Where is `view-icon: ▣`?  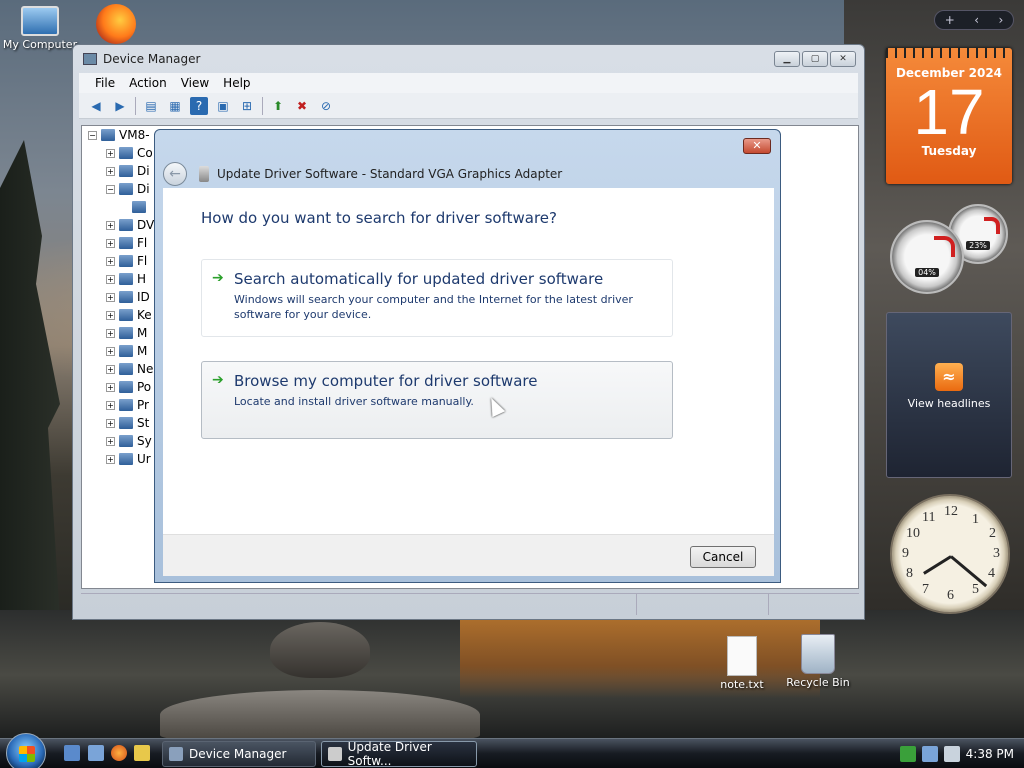
view-icon: ▣ is located at coordinates (223, 106).